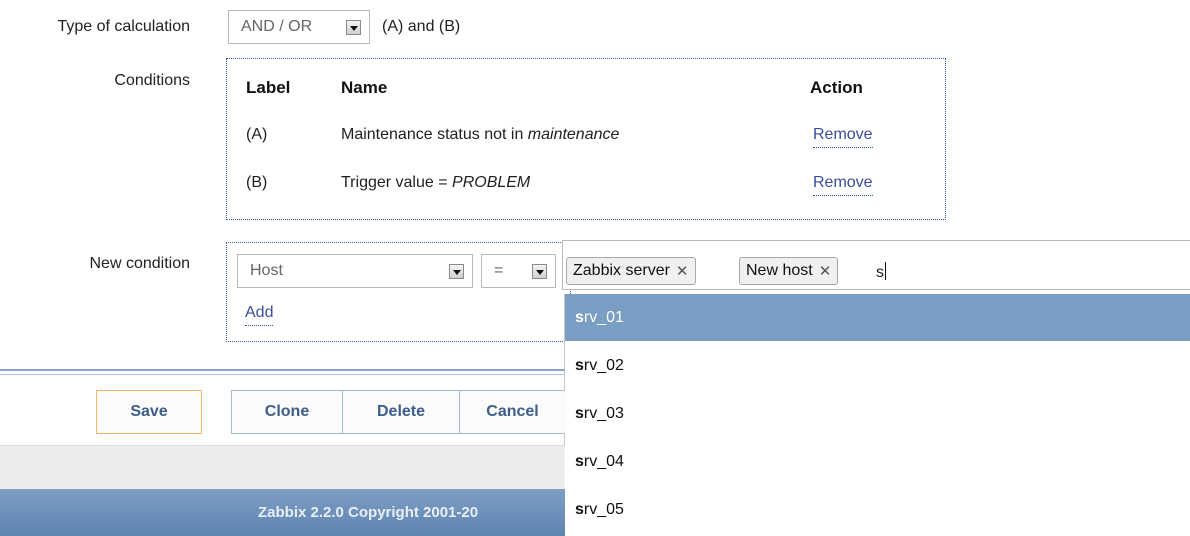 The width and height of the screenshot is (1190, 536). I want to click on remove-condition-a-link: Remove, so click(843, 137).